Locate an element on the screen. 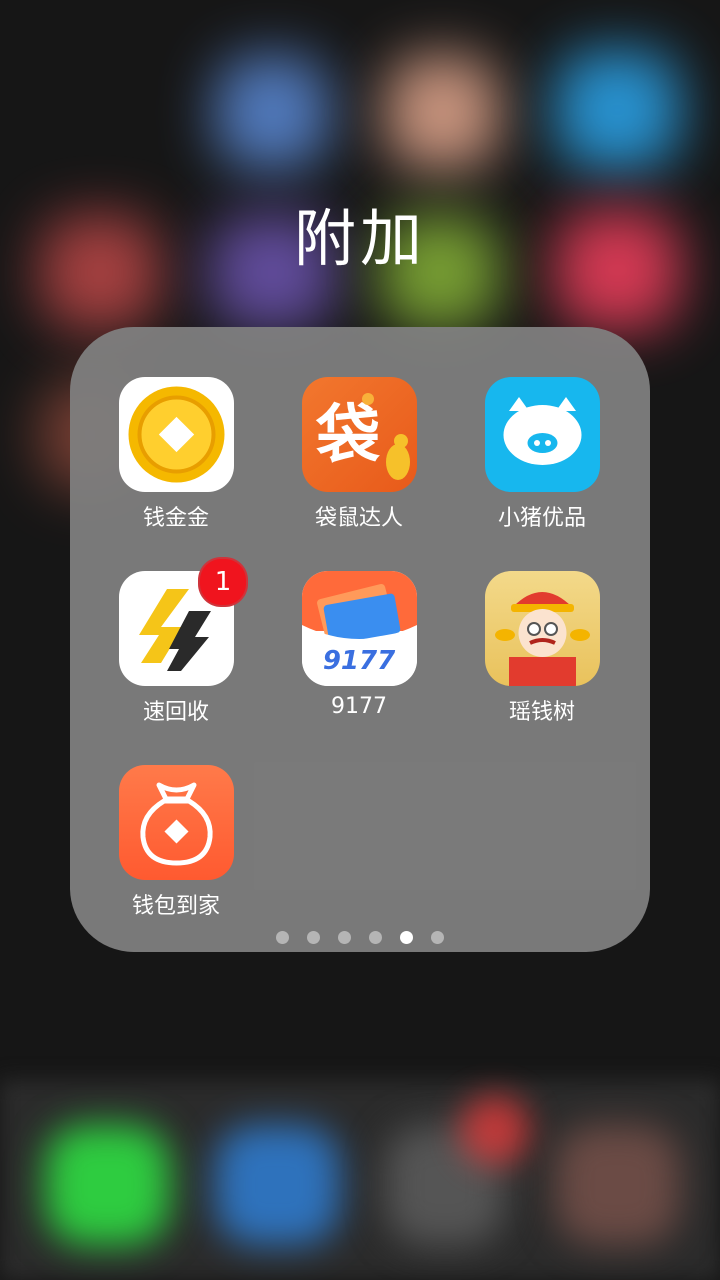 The height and width of the screenshot is (1280, 720). app-label: 钱包到家 is located at coordinates (175, 906).